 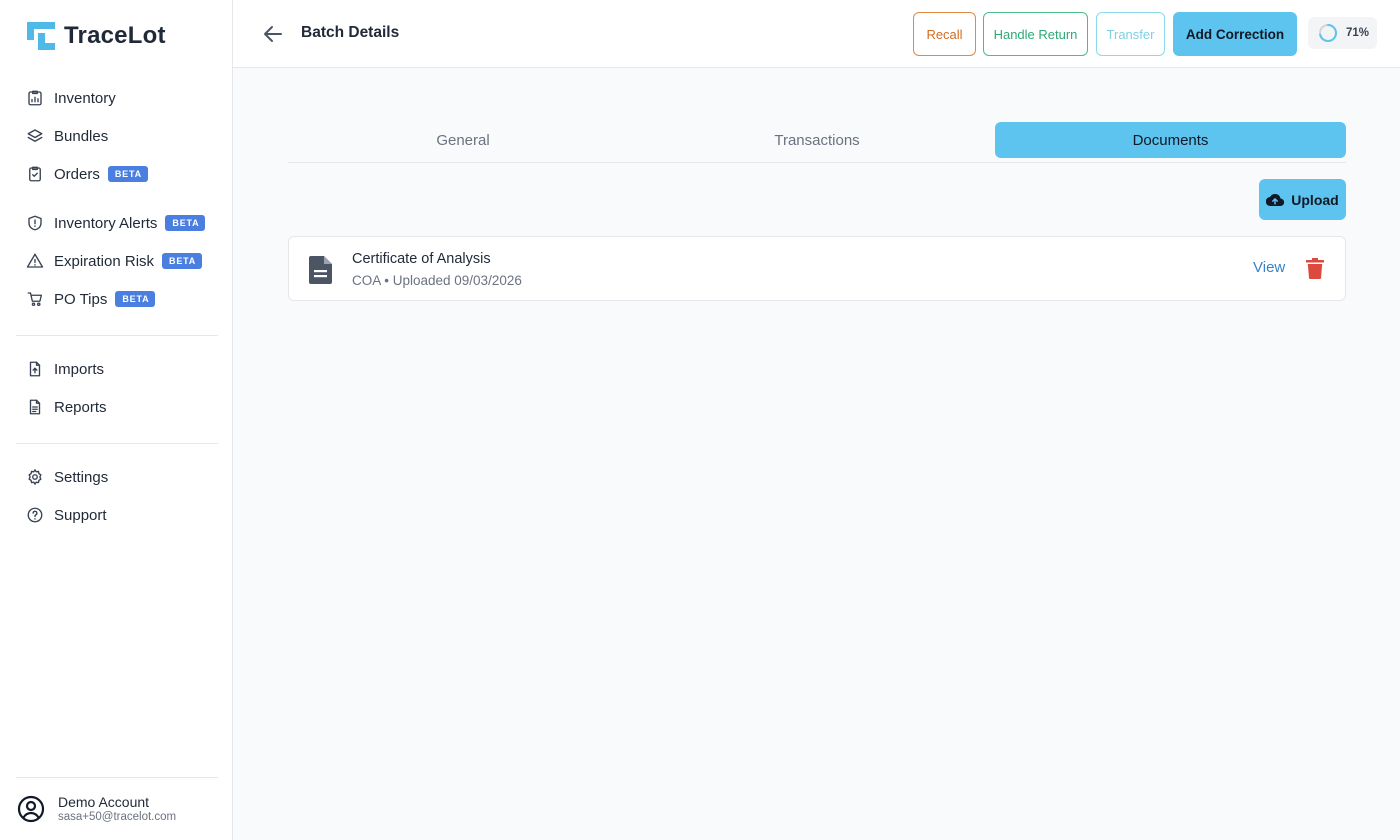 I want to click on sidebar-nav-data: Imports Reports, so click(x=117, y=388).